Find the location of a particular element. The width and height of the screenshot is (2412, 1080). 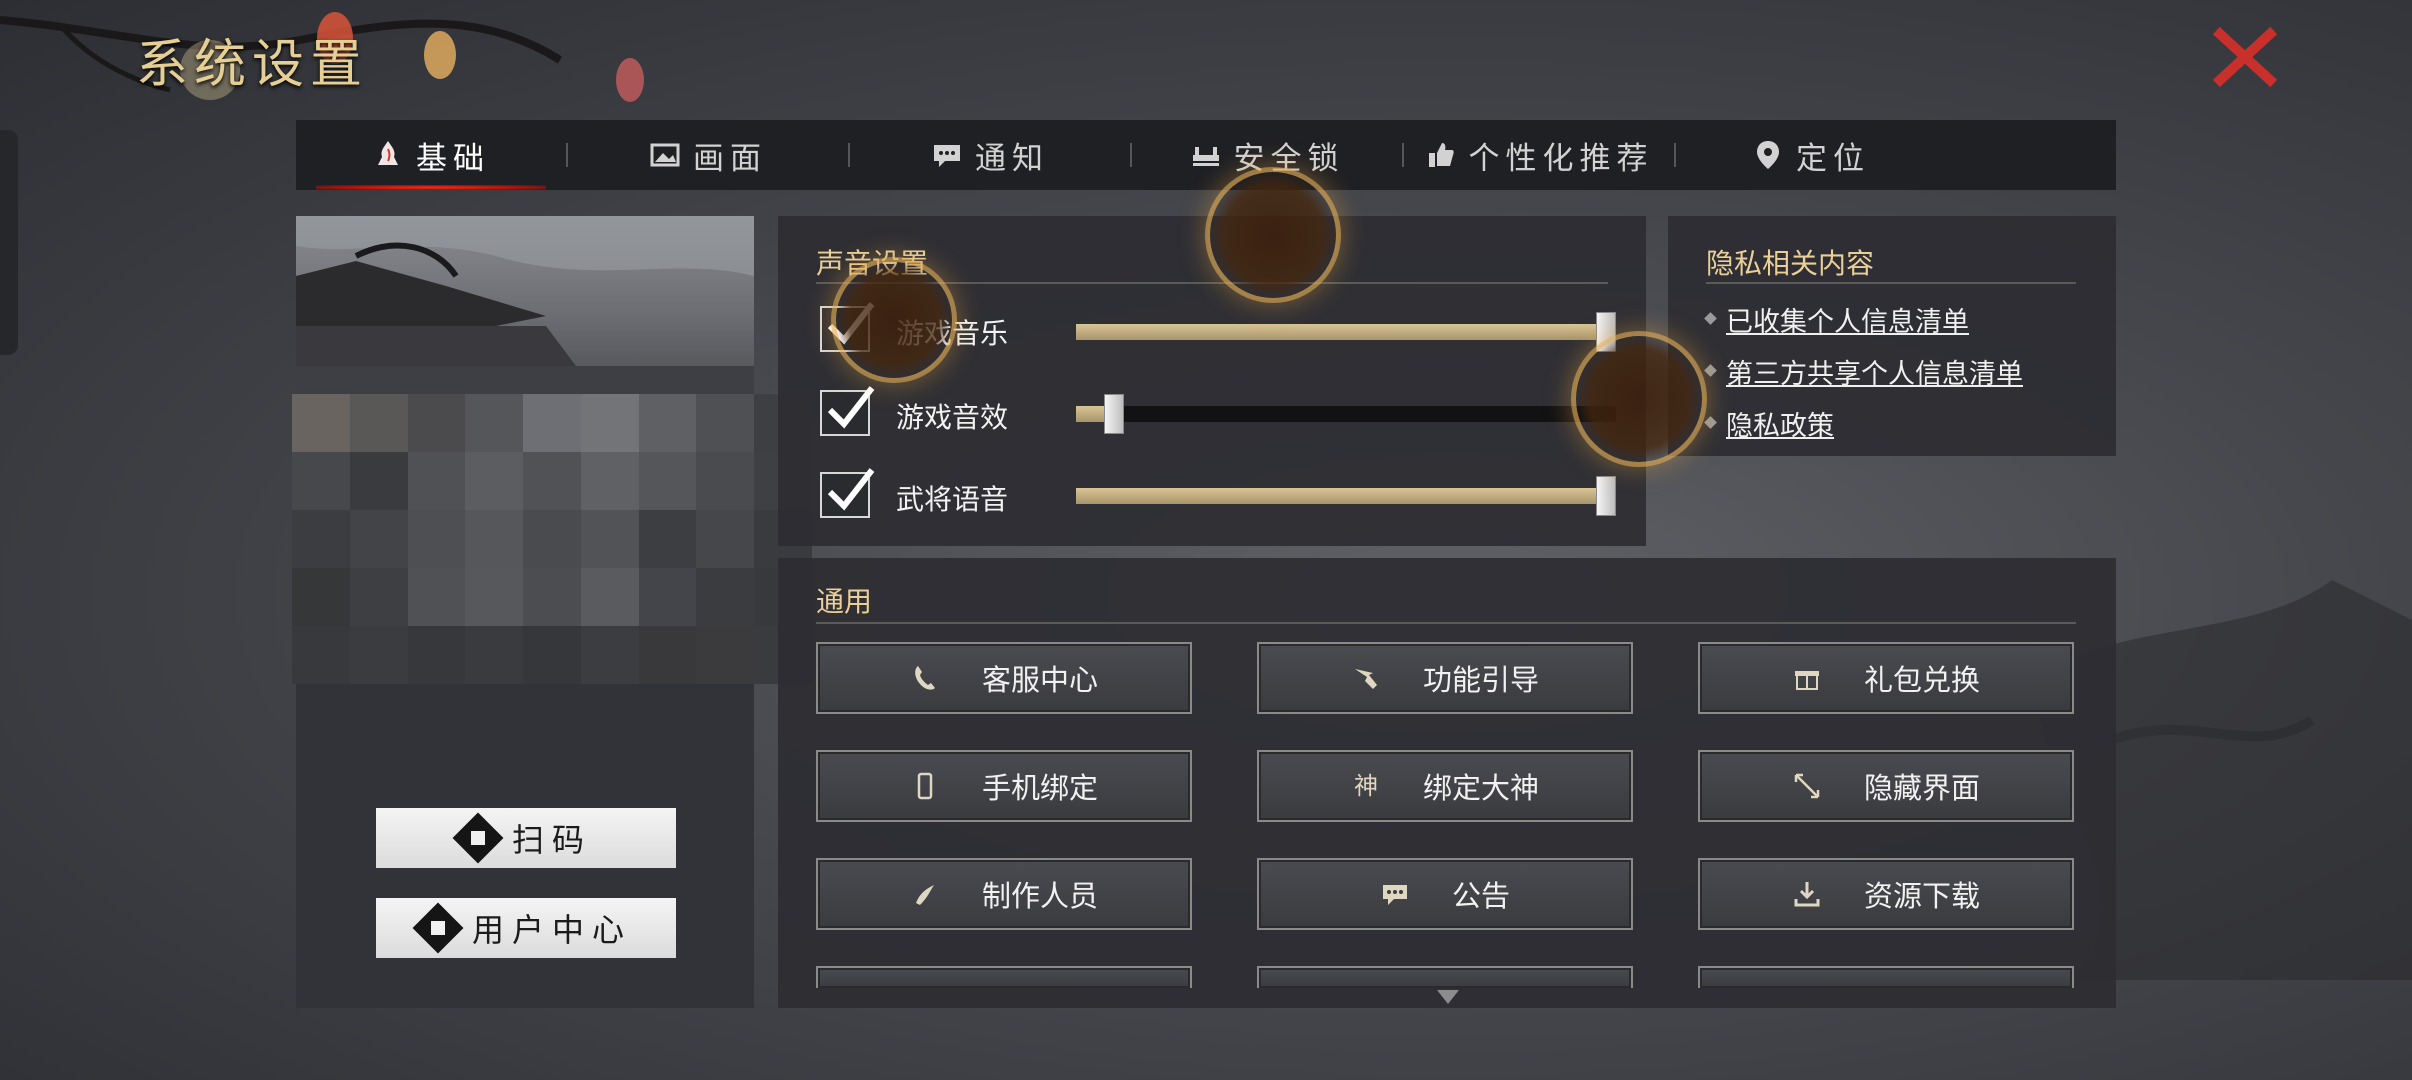

voice-checkbox is located at coordinates (847, 493).